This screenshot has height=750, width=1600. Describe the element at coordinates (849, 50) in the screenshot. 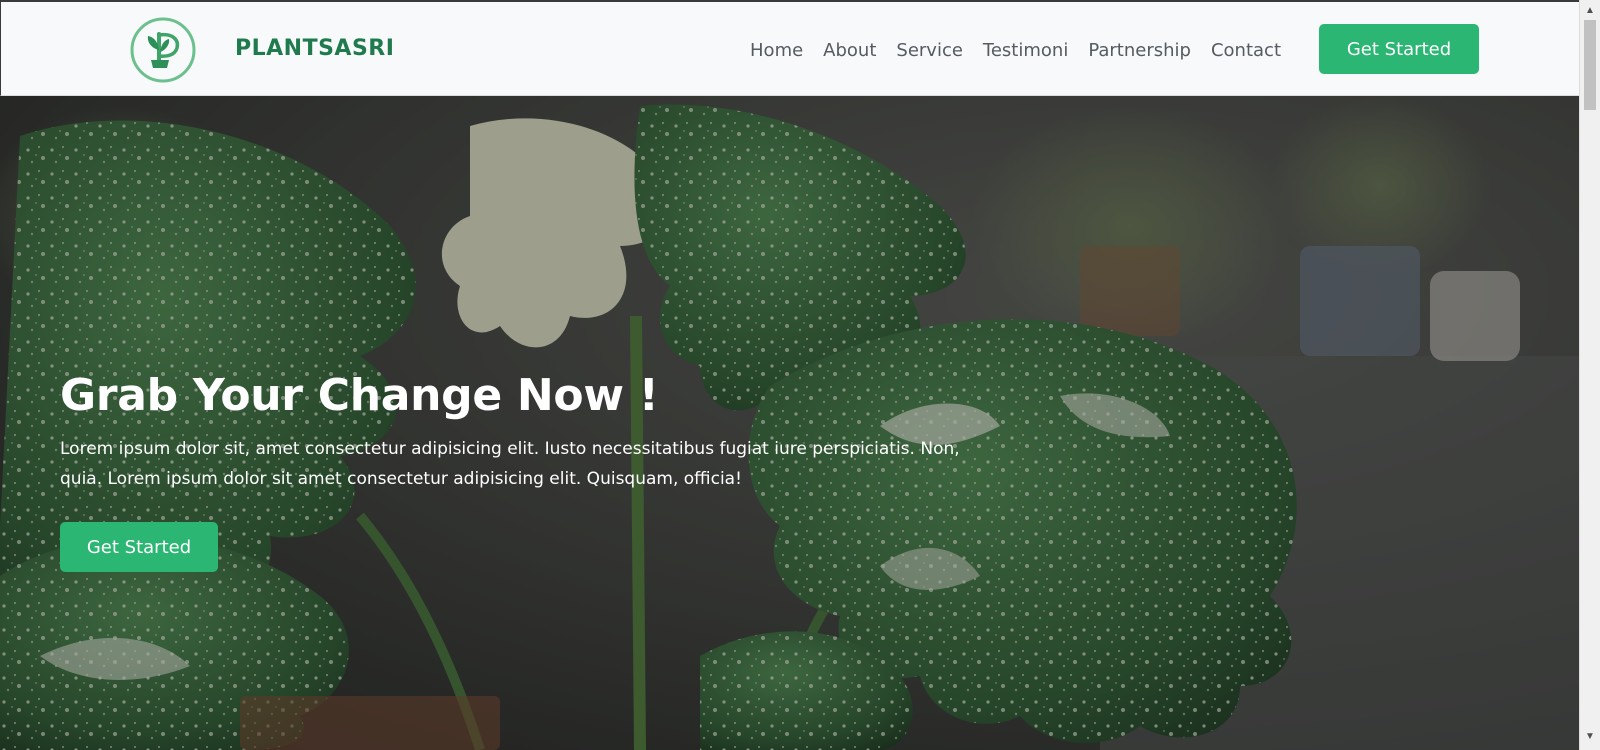

I see `nav-link-about: About` at that location.